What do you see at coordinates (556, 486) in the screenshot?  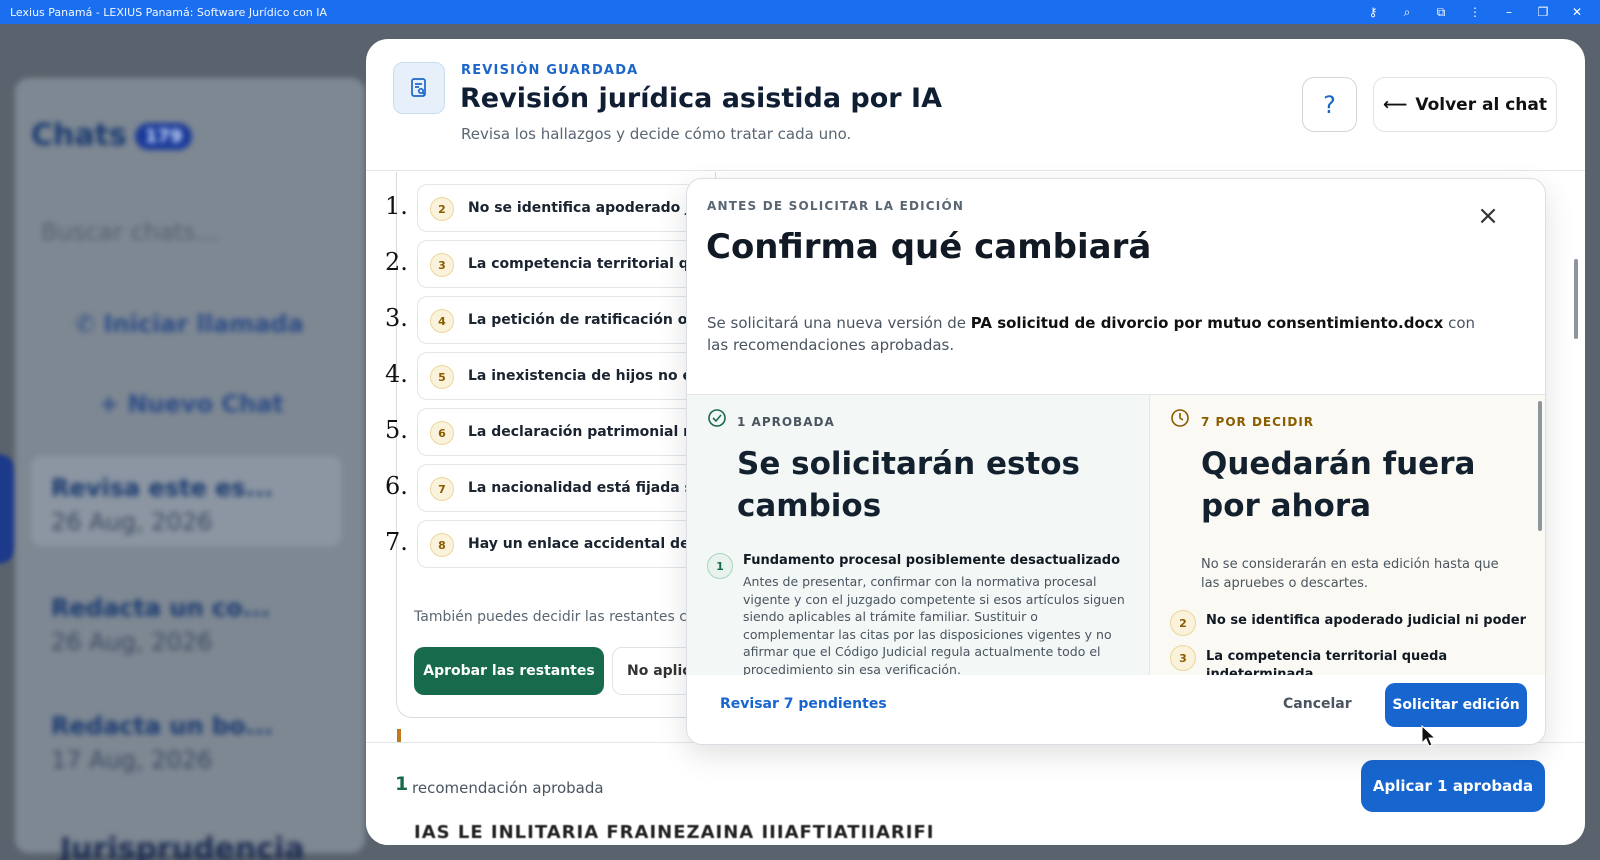 I see `finding-row: 6. 7 La nacionalidad está fijada si` at bounding box center [556, 486].